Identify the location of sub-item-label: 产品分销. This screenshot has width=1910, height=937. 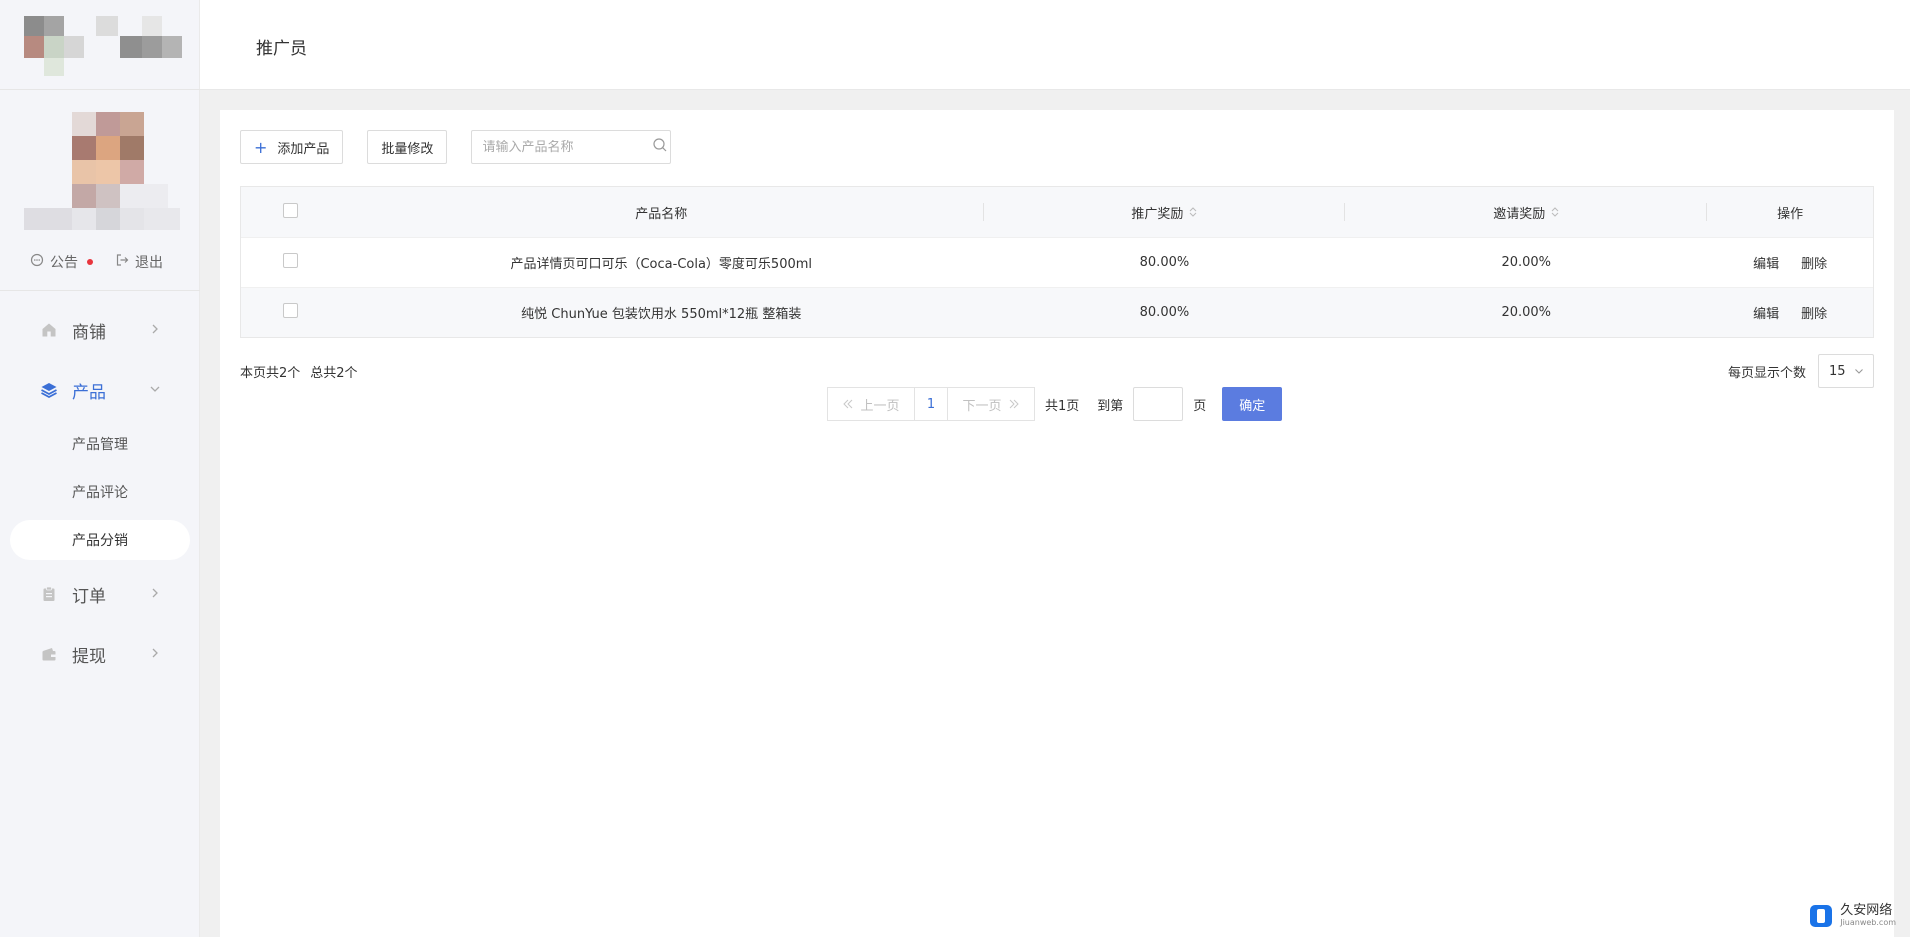
(100, 541).